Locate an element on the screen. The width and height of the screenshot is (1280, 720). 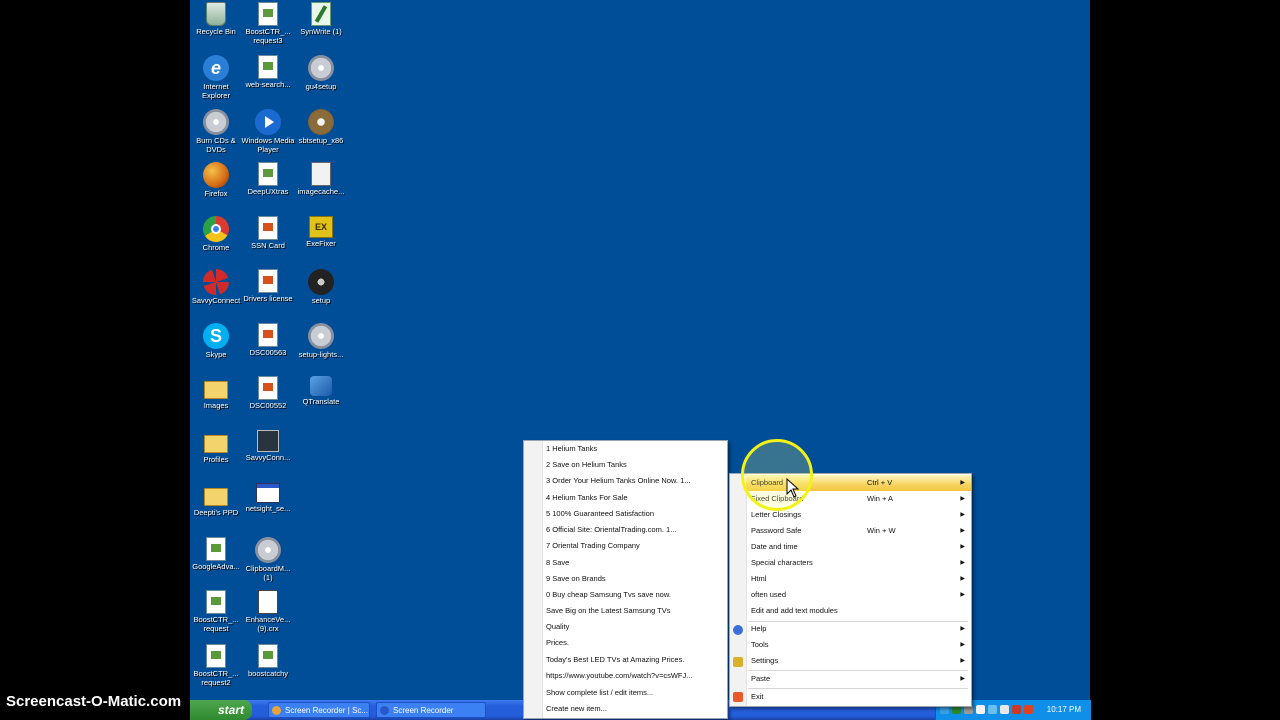
menu-item-html: Html ▶ is located at coordinates (858, 579).